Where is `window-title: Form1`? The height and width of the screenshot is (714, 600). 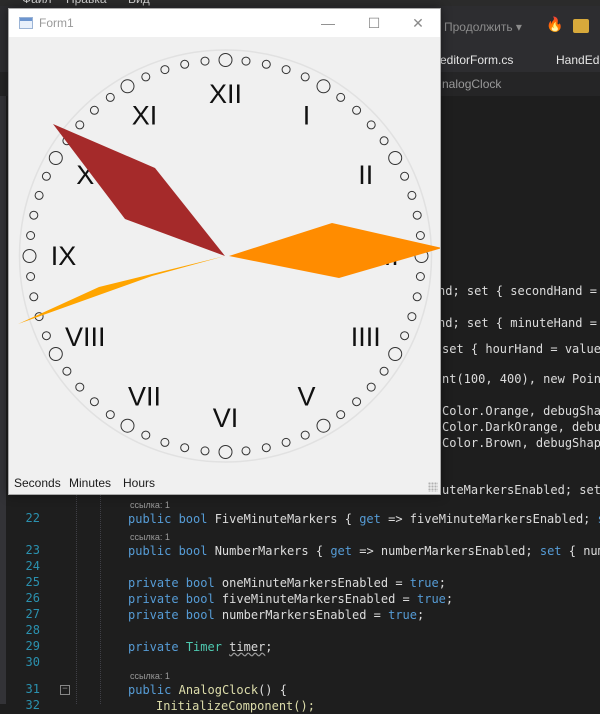
window-title: Form1 is located at coordinates (56, 23).